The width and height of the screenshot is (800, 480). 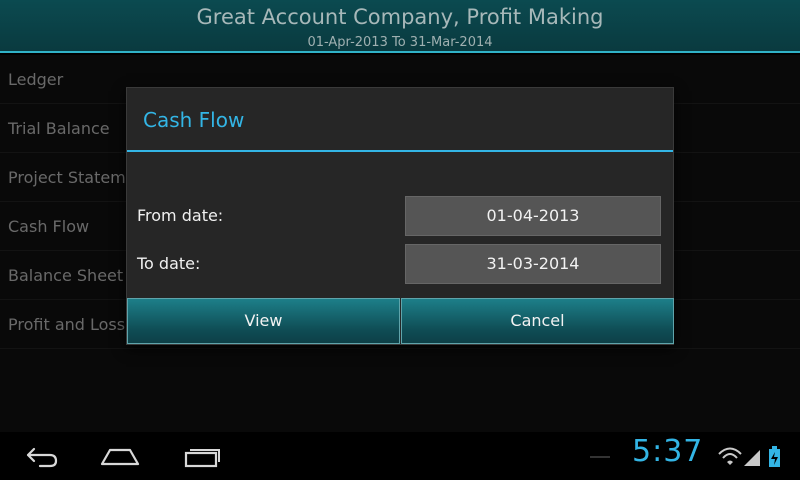 What do you see at coordinates (752, 458) in the screenshot?
I see `signal-icon` at bounding box center [752, 458].